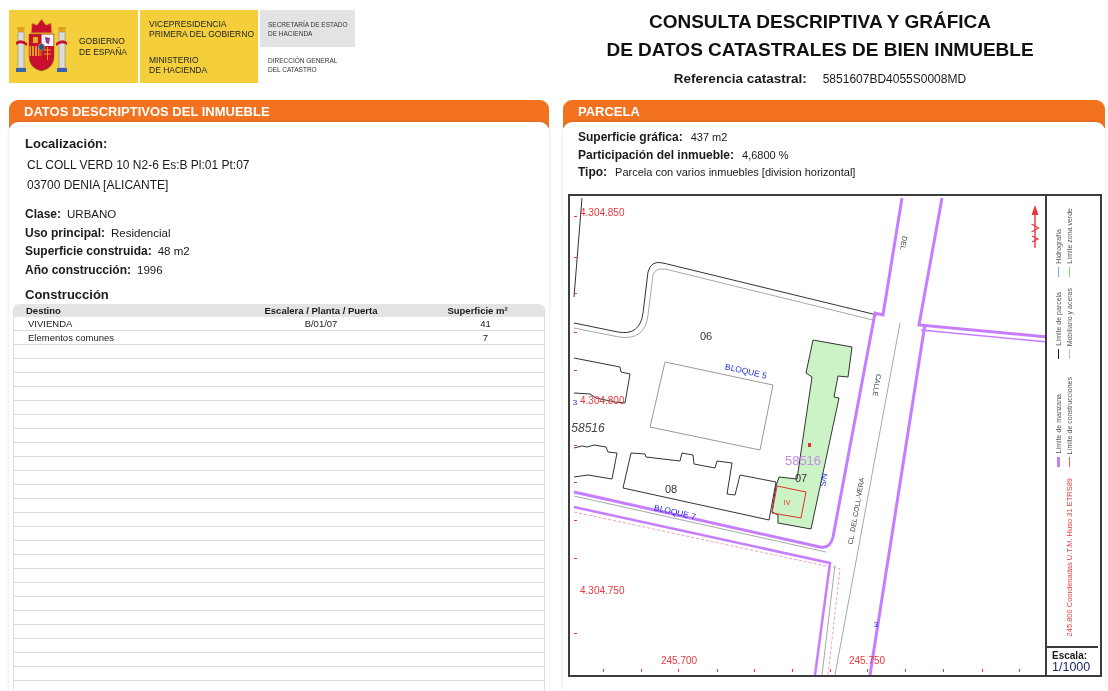  What do you see at coordinates (1035, 226) in the screenshot?
I see `north-arrow-icon` at bounding box center [1035, 226].